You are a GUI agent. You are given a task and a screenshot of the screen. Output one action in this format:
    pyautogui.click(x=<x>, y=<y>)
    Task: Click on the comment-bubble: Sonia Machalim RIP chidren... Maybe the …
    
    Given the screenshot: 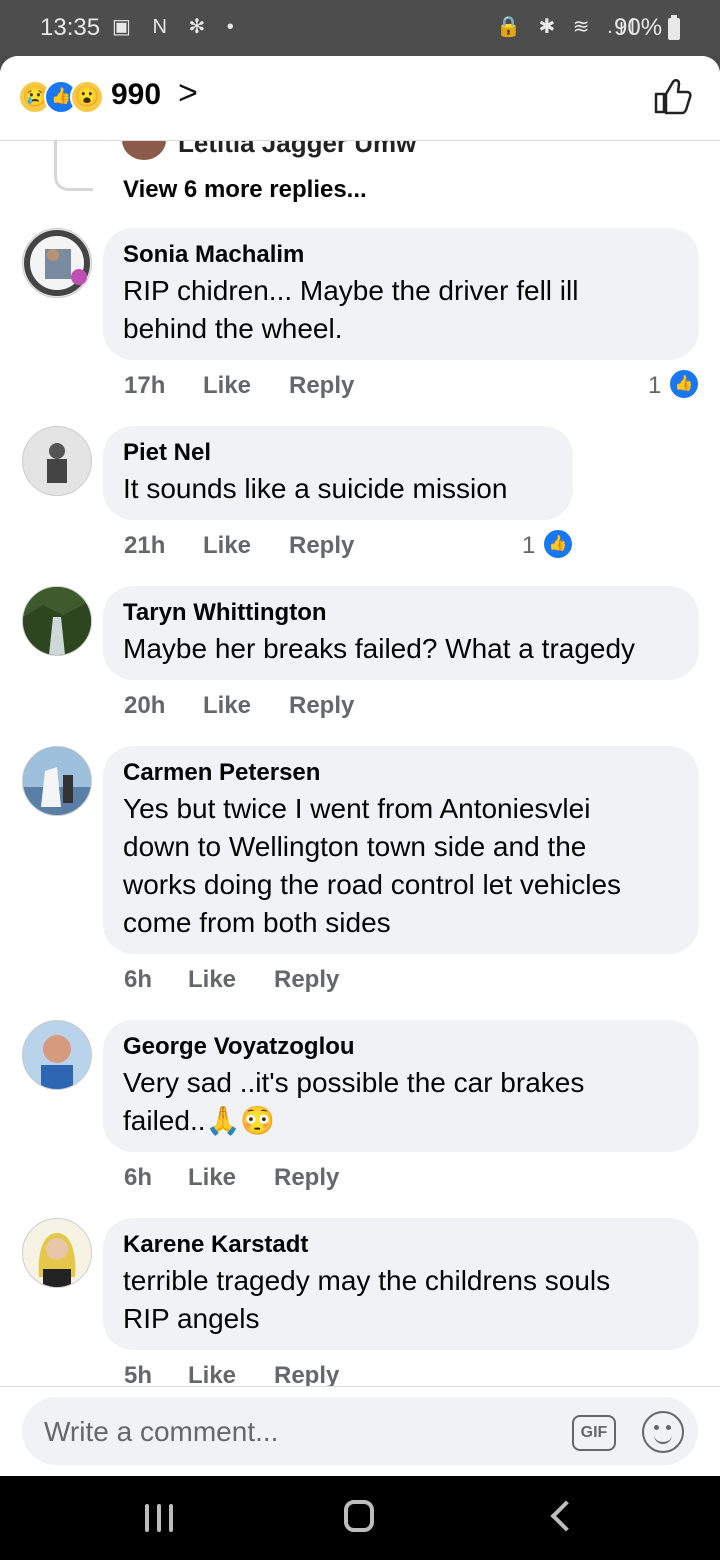 What is the action you would take?
    pyautogui.click(x=401, y=294)
    